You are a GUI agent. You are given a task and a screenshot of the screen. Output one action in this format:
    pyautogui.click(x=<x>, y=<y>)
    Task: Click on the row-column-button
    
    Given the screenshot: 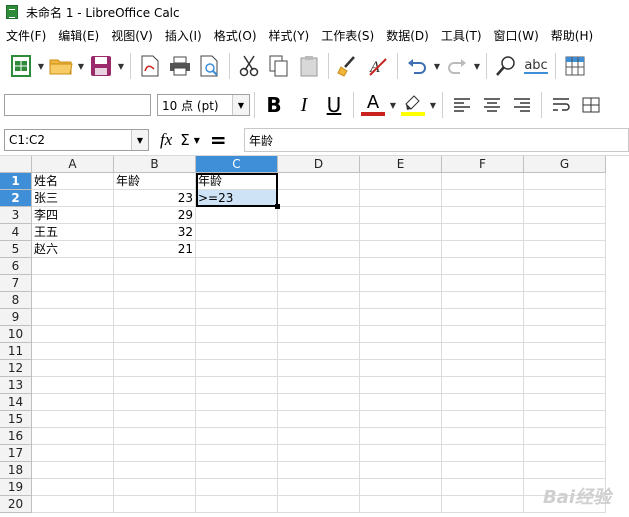 What is the action you would take?
    pyautogui.click(x=575, y=66)
    